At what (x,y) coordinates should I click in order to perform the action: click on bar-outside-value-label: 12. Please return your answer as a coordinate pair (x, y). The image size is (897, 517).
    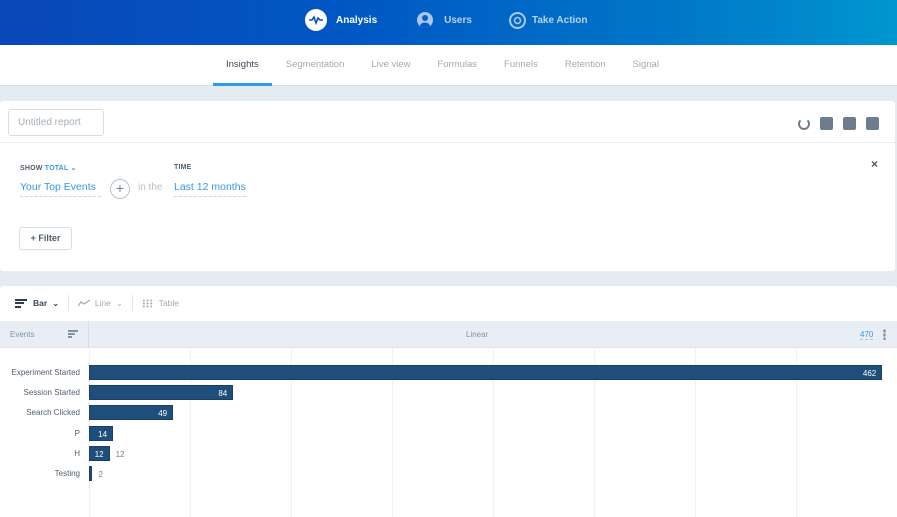
    Looking at the image, I should click on (120, 454).